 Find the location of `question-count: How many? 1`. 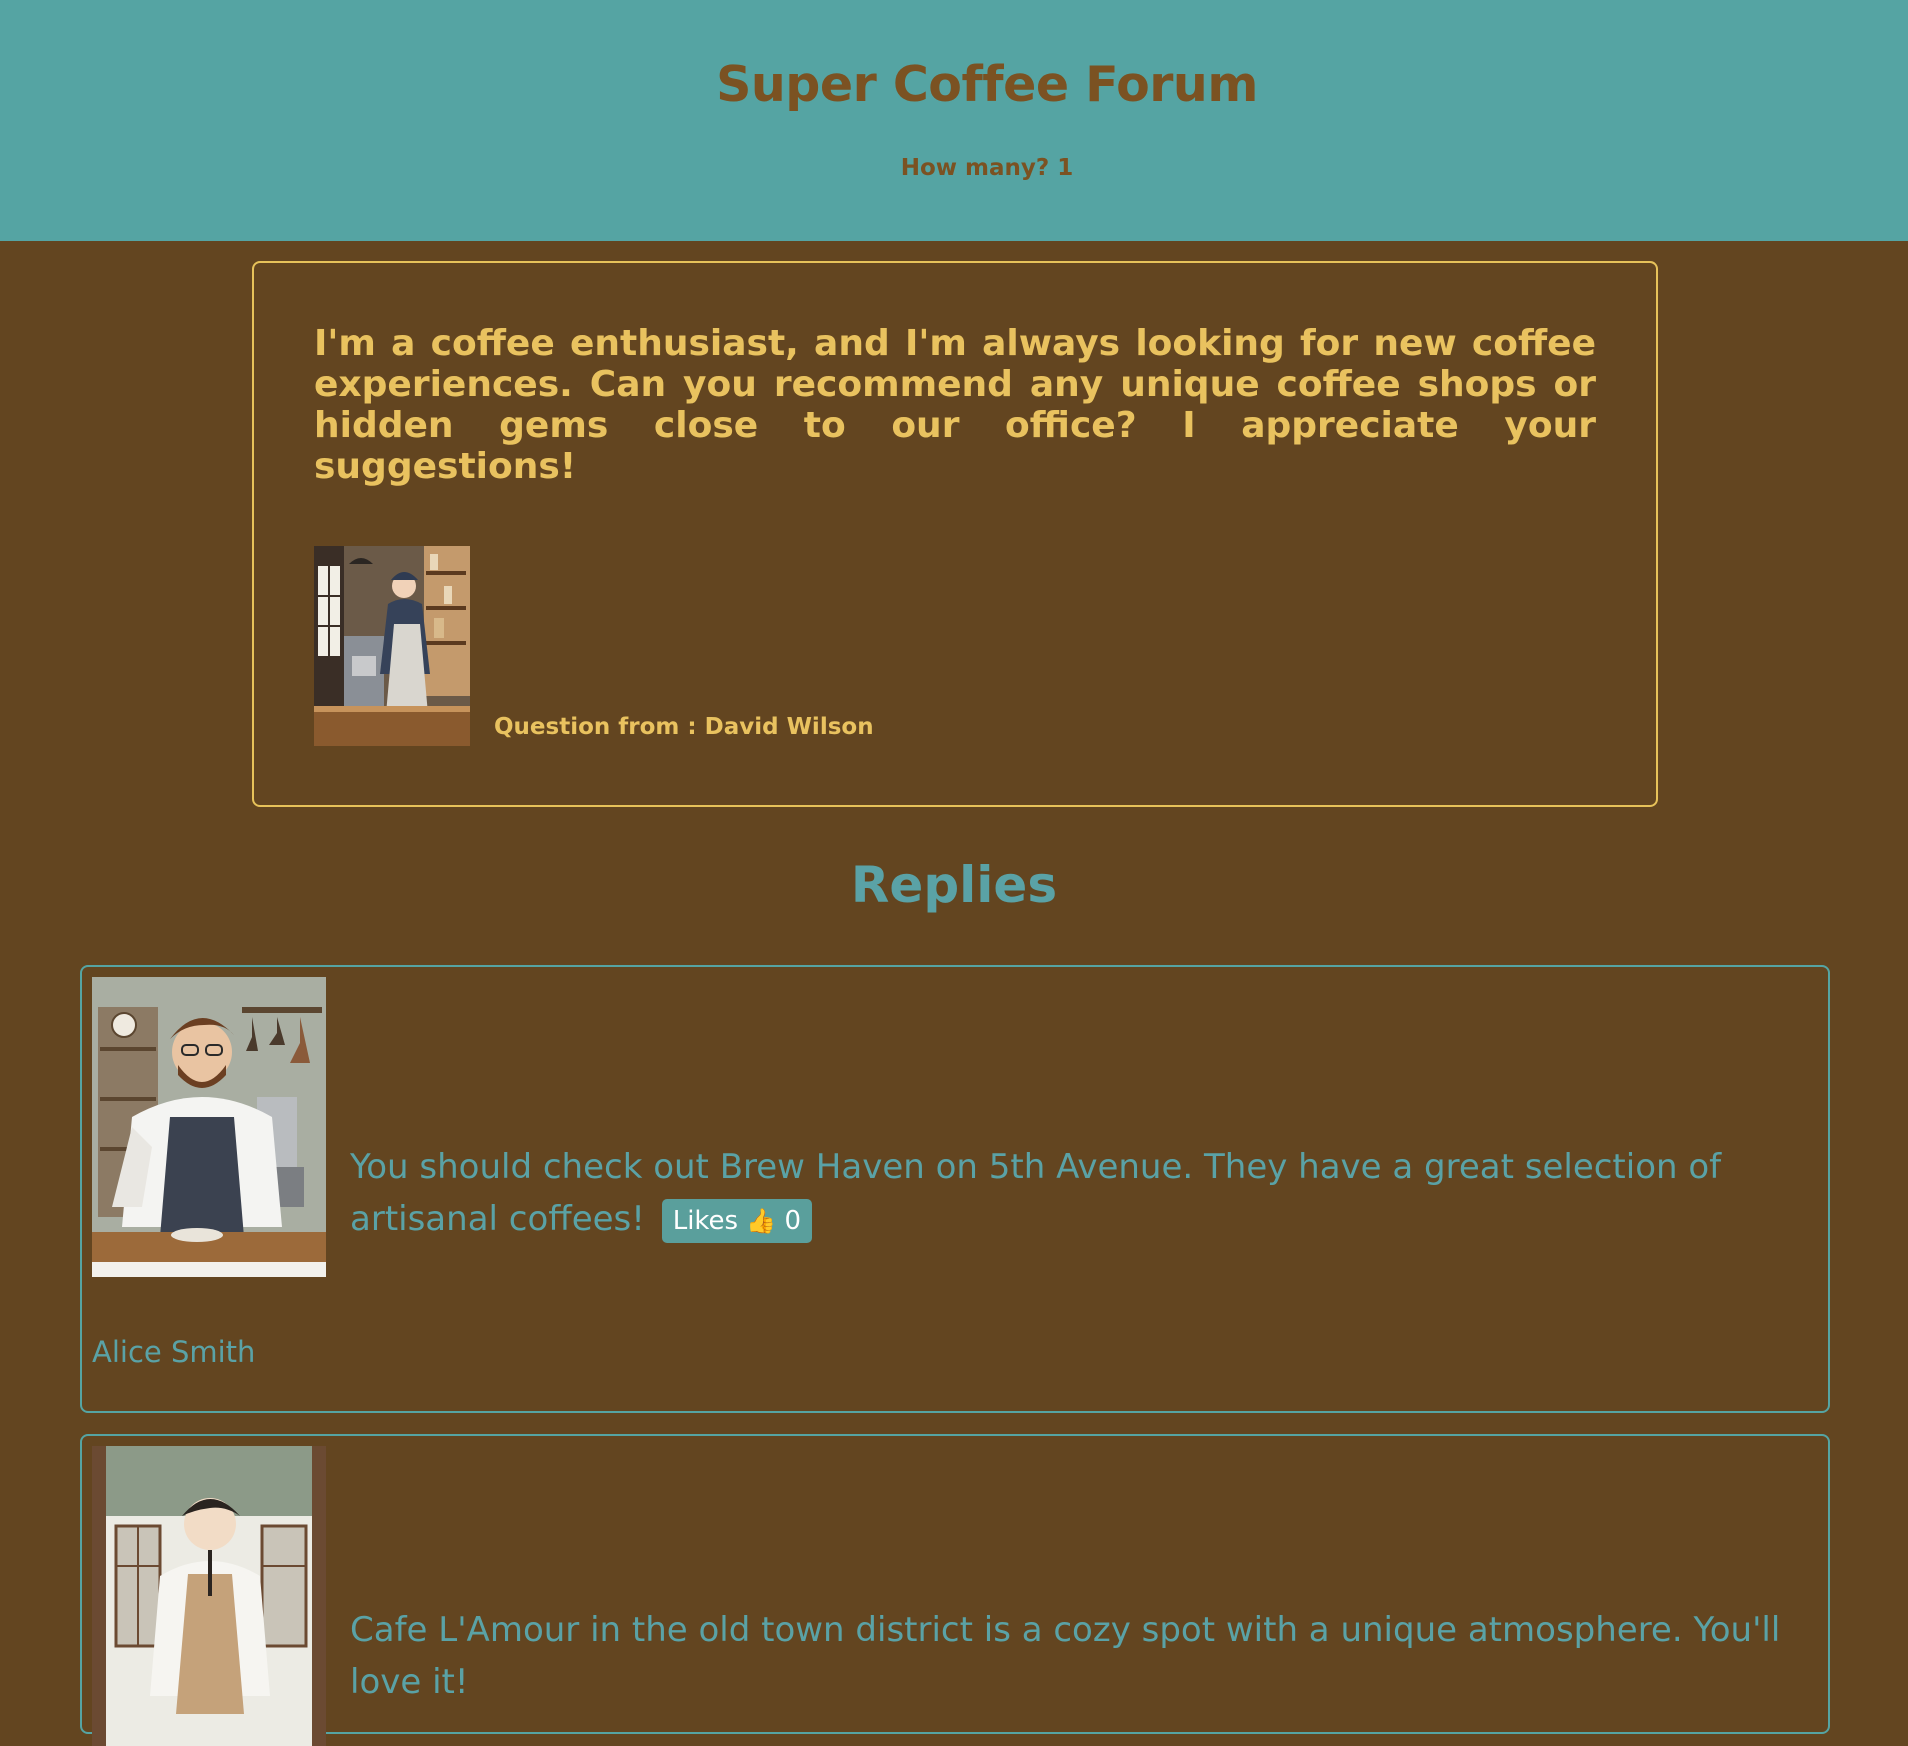

question-count: How many? 1 is located at coordinates (987, 168).